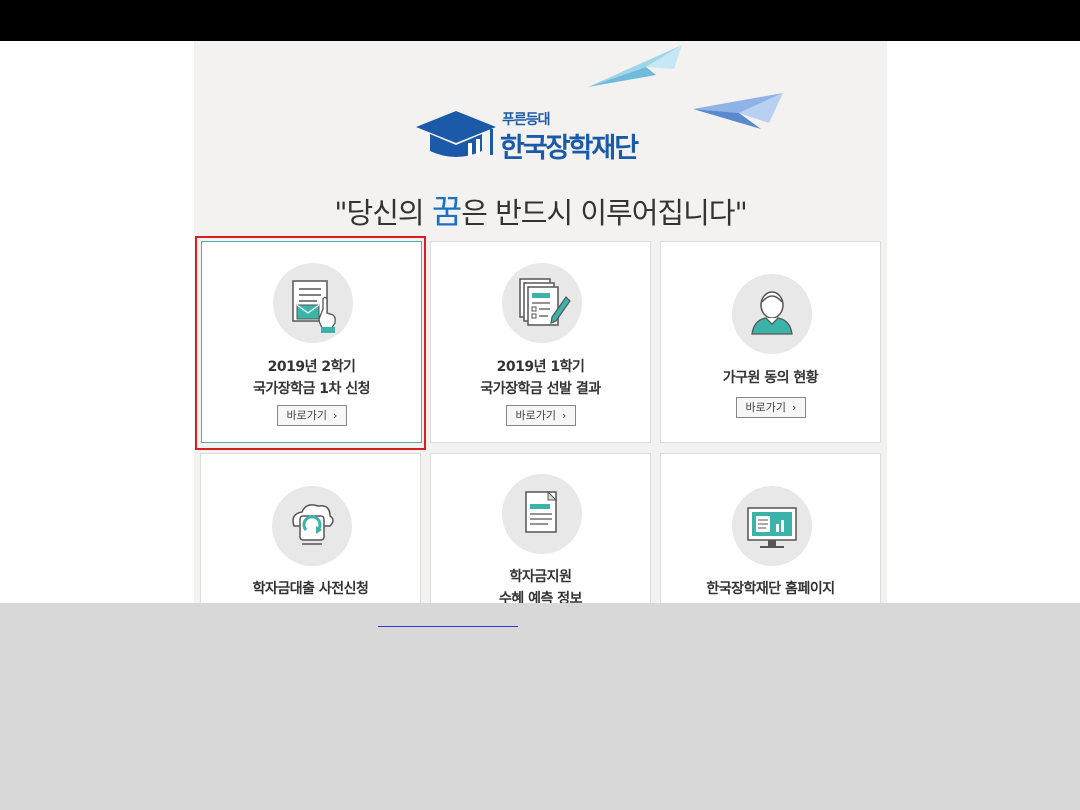 Image resolution: width=1080 pixels, height=810 pixels. What do you see at coordinates (540, 20) in the screenshot?
I see `top-black-bar` at bounding box center [540, 20].